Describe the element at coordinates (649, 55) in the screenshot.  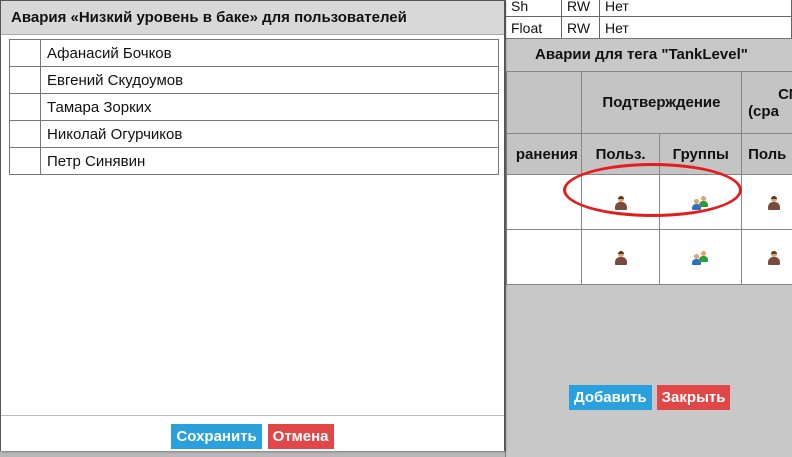
I see `tag-alarms-window-title: Аварии для тега "TankLevel"` at that location.